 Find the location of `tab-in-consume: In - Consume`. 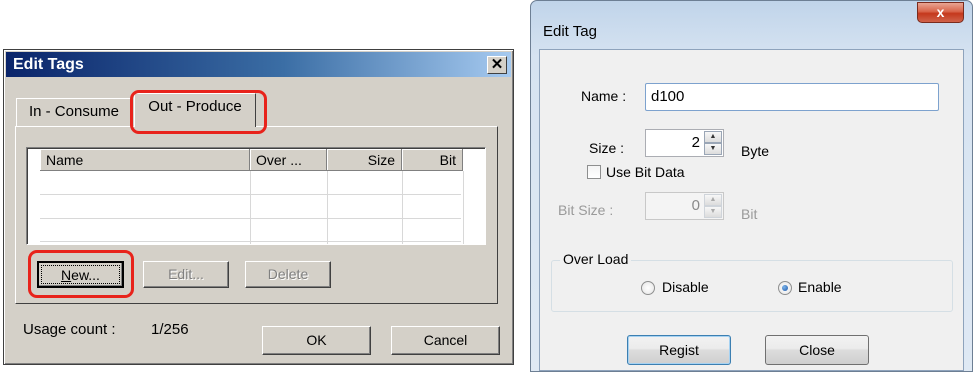

tab-in-consume: In - Consume is located at coordinates (74, 112).